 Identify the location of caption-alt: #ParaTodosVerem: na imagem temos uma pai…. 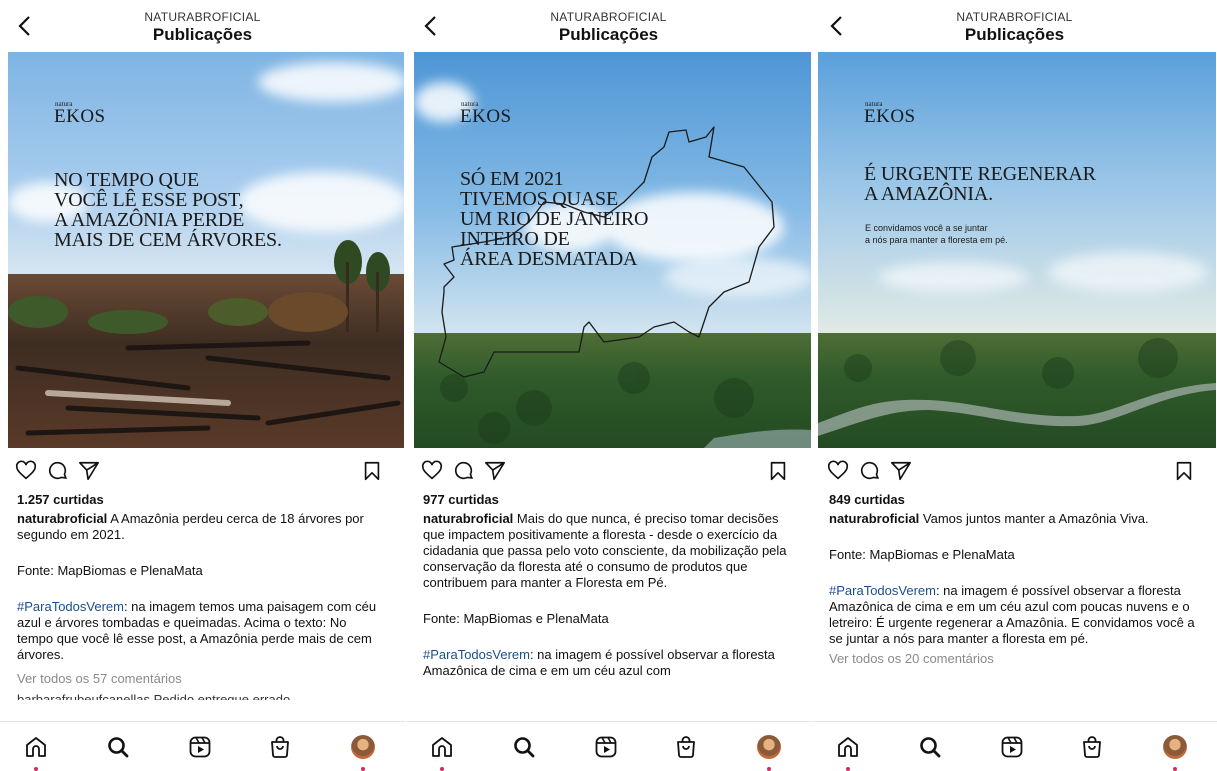
(202, 631).